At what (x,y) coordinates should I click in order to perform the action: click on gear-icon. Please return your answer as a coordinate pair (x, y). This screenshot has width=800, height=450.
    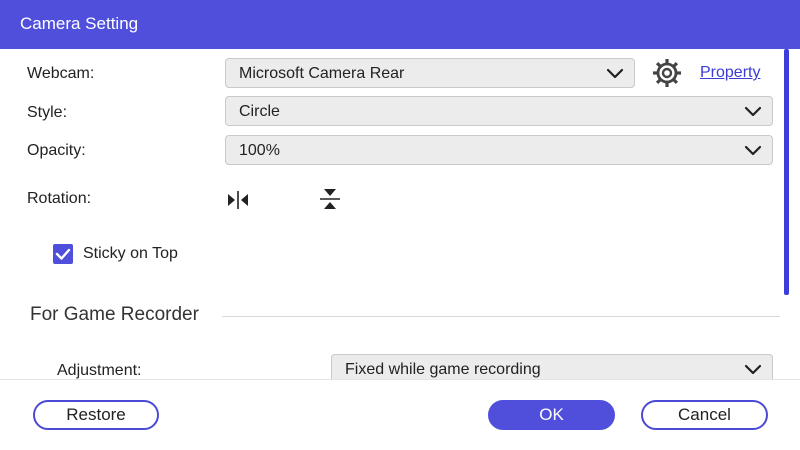
    Looking at the image, I should click on (667, 73).